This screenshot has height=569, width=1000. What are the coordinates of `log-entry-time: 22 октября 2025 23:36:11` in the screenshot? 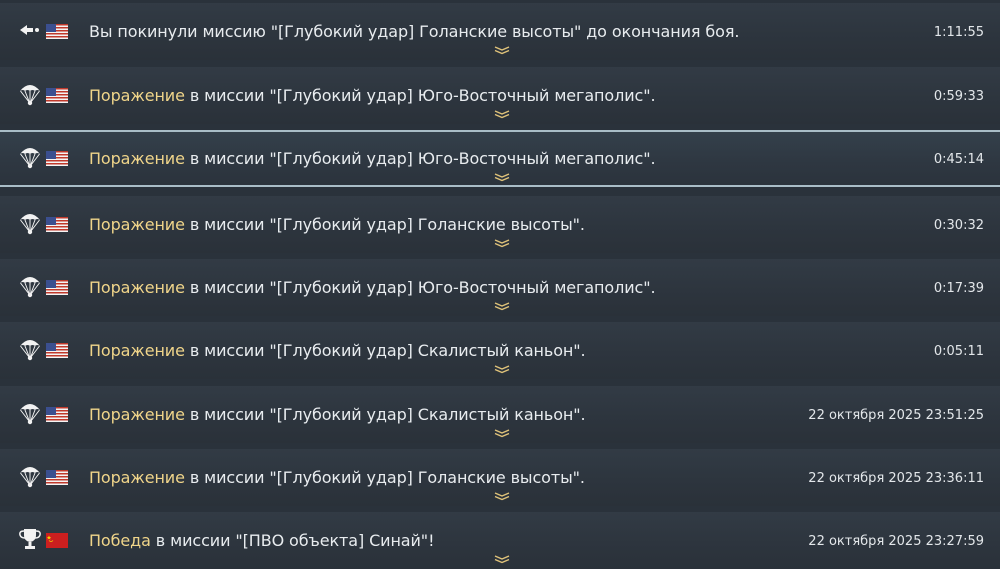 It's located at (896, 478).